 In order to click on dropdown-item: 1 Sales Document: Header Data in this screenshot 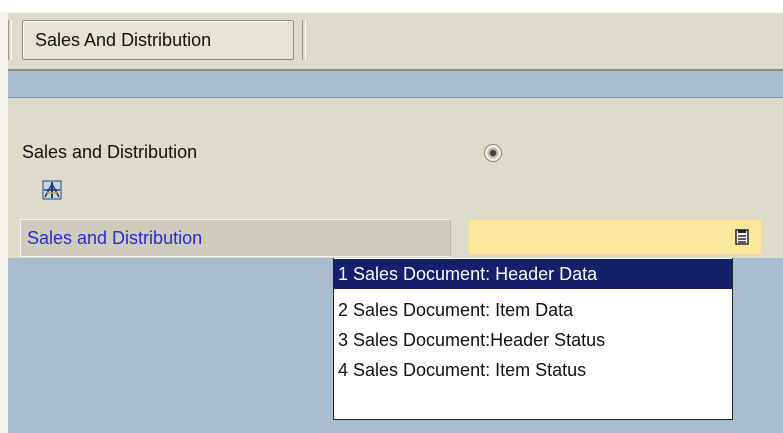, I will do `click(533, 274)`.